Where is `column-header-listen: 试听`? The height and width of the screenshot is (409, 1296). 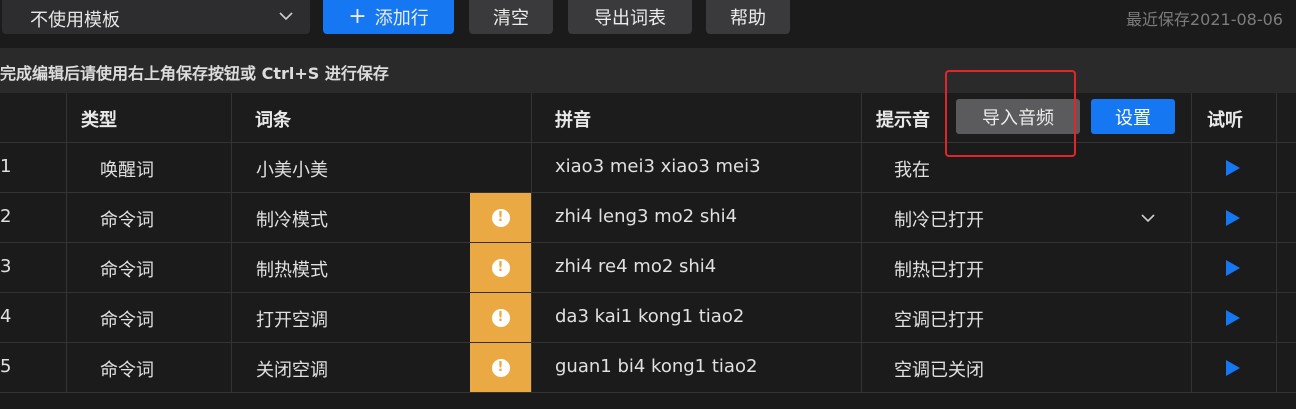
column-header-listen: 试听 is located at coordinates (1225, 120).